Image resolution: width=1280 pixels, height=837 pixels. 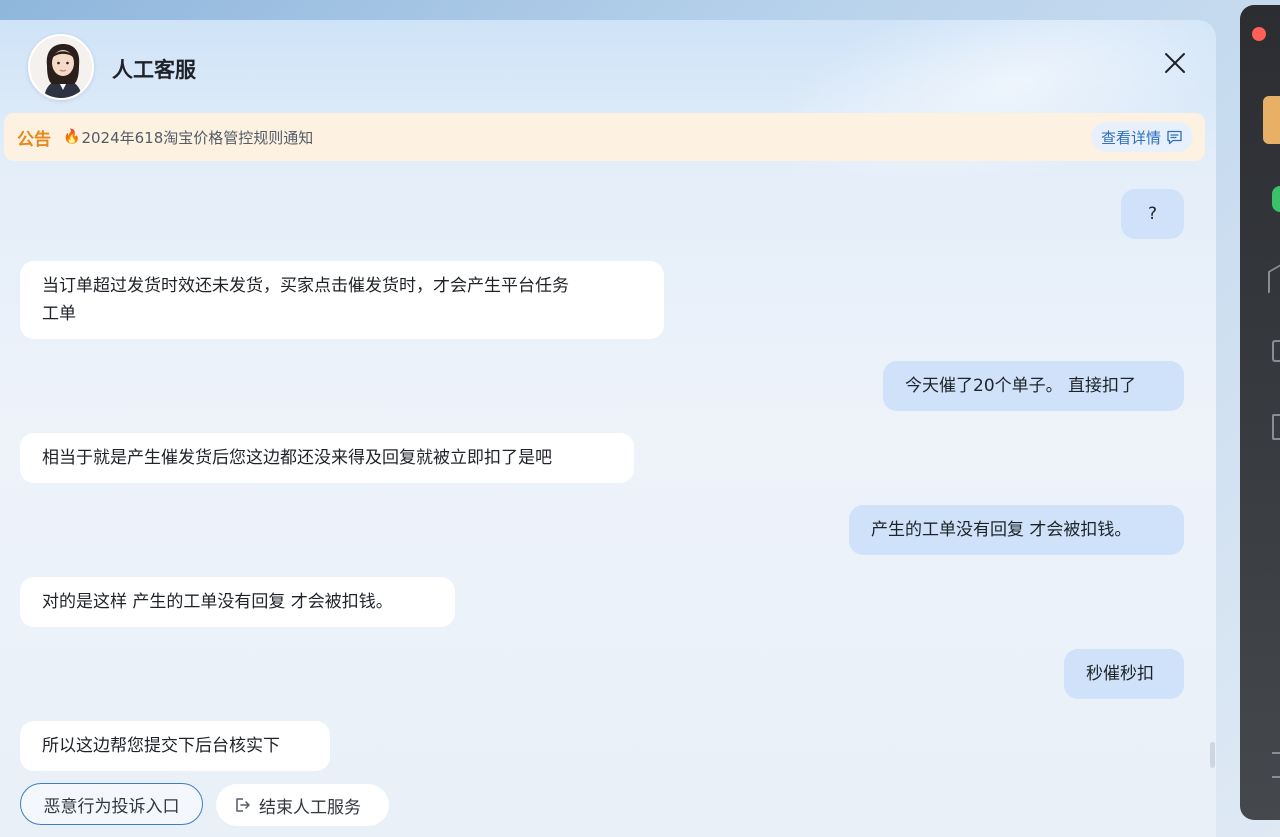 I want to click on close-icon, so click(x=1175, y=63).